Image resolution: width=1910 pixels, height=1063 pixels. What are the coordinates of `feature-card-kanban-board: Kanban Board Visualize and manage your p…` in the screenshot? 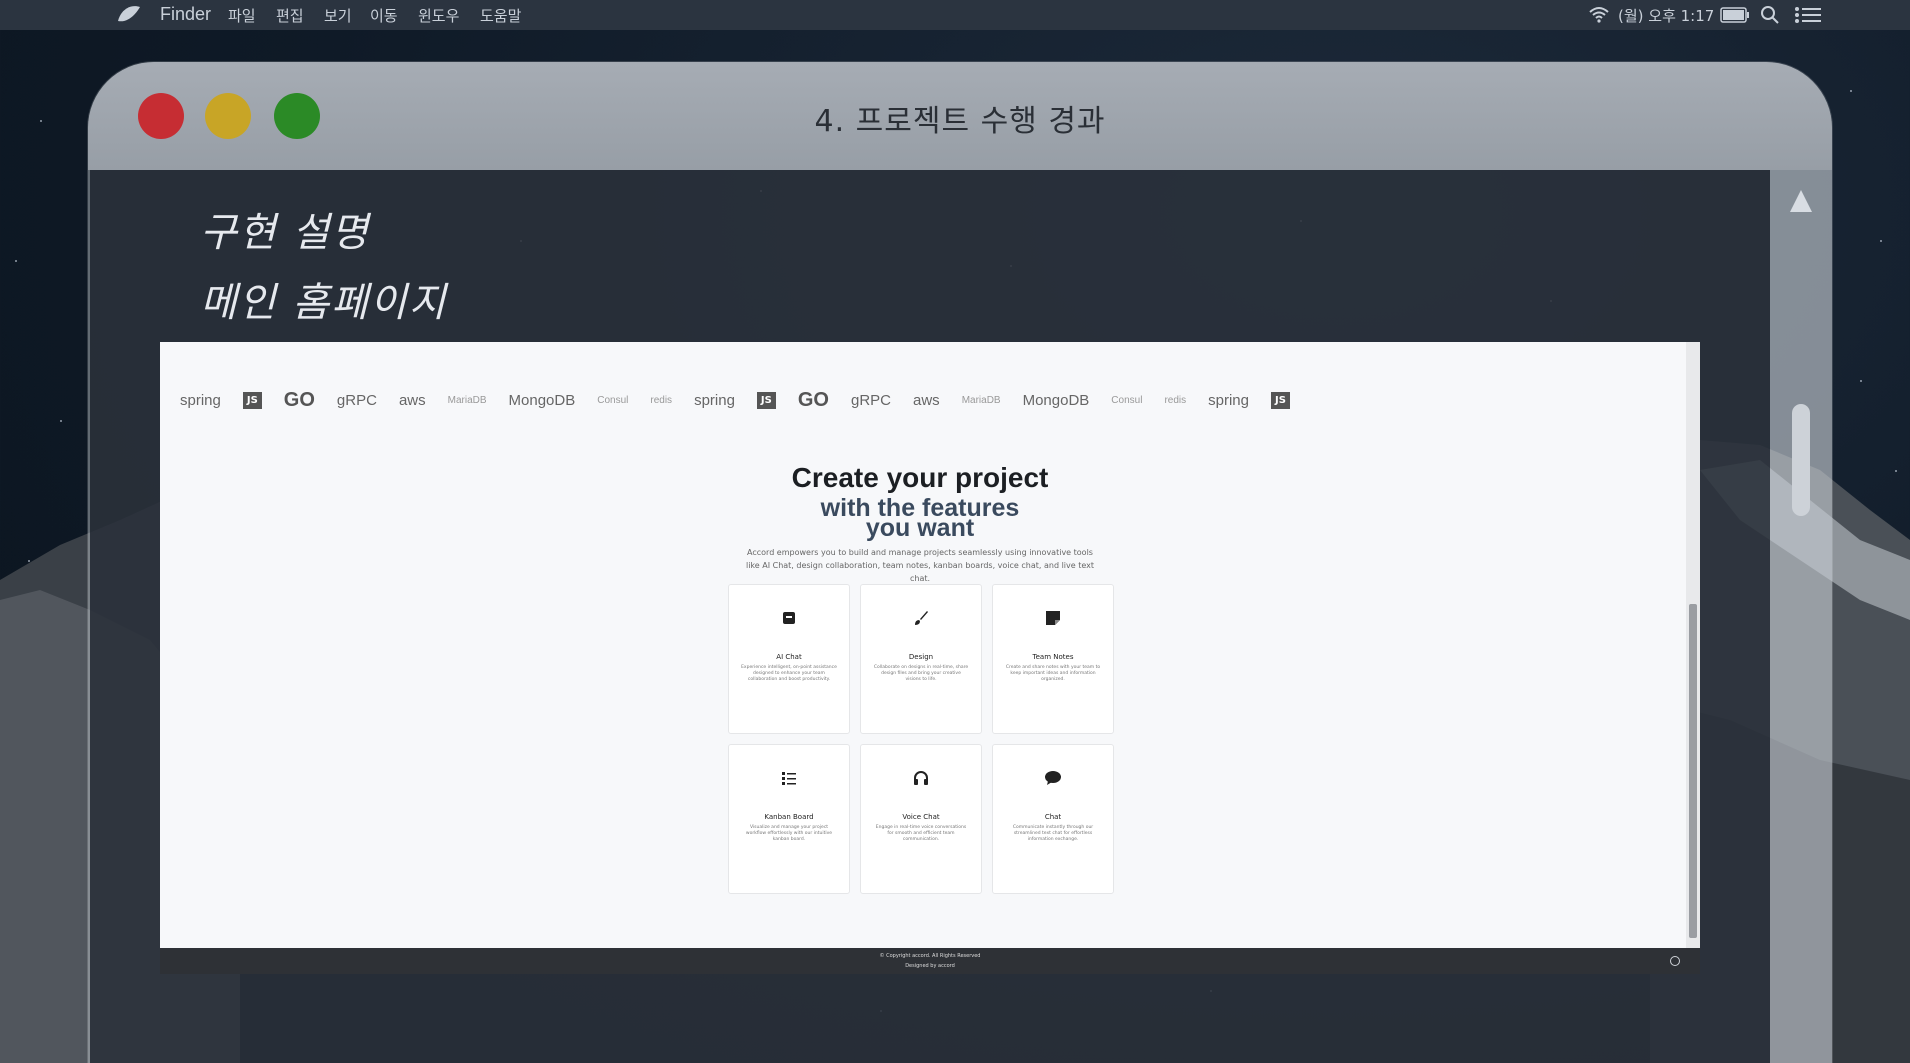 It's located at (789, 819).